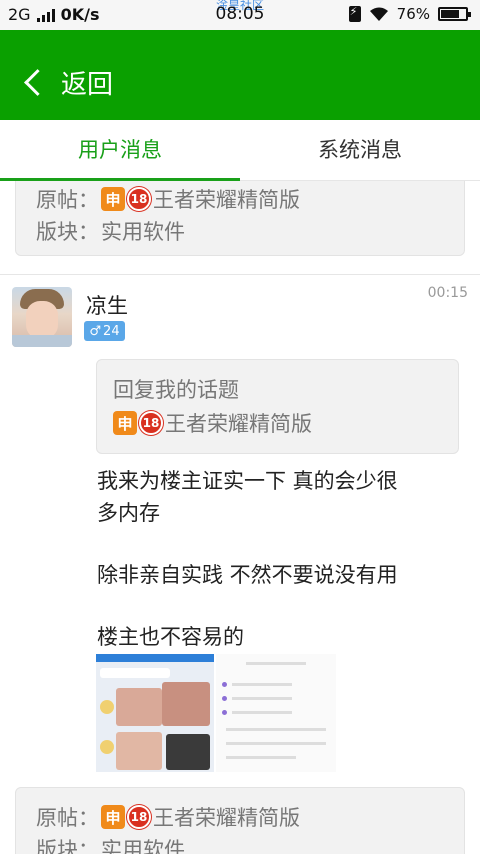  I want to click on header-bar: 返回, so click(240, 75).